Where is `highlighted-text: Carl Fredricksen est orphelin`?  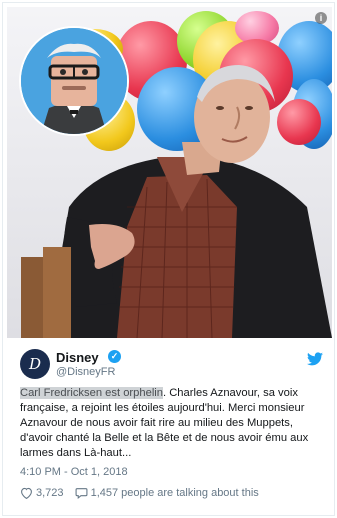 highlighted-text: Carl Fredricksen est orphelin is located at coordinates (92, 393).